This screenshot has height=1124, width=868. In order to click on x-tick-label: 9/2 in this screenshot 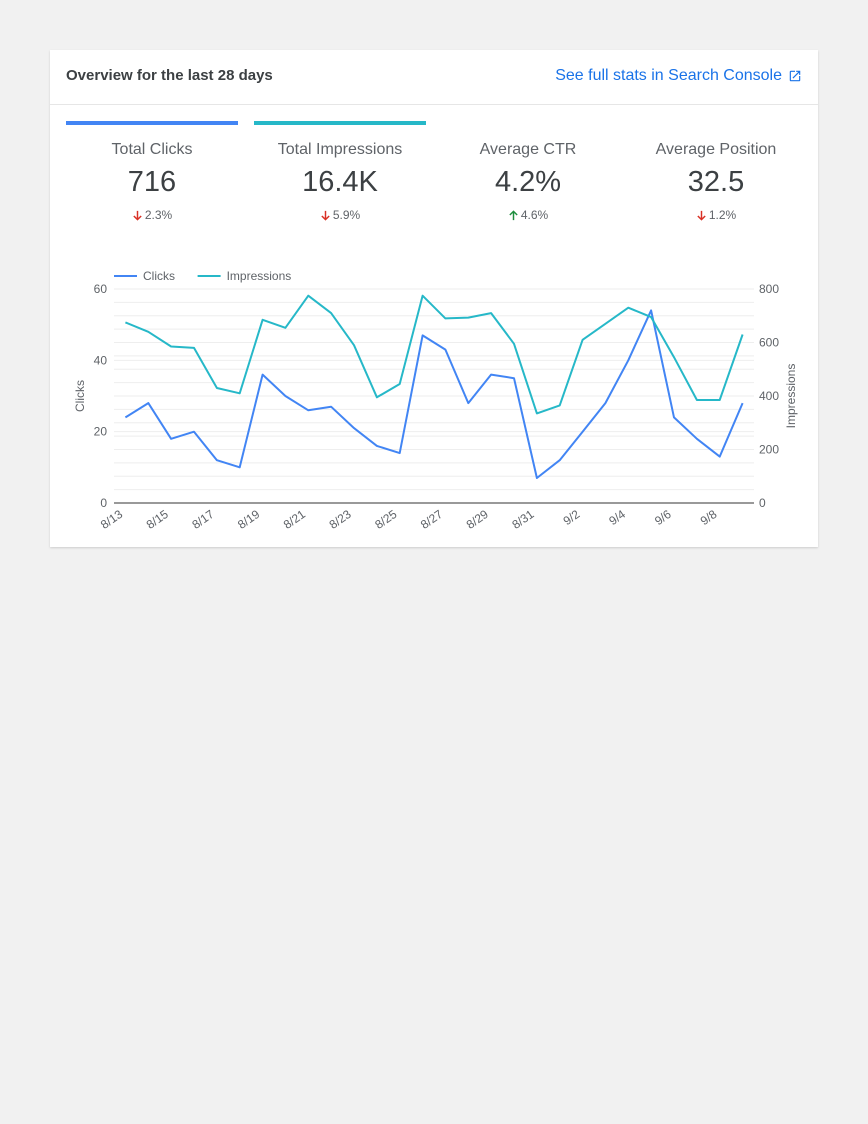, I will do `click(572, 517)`.